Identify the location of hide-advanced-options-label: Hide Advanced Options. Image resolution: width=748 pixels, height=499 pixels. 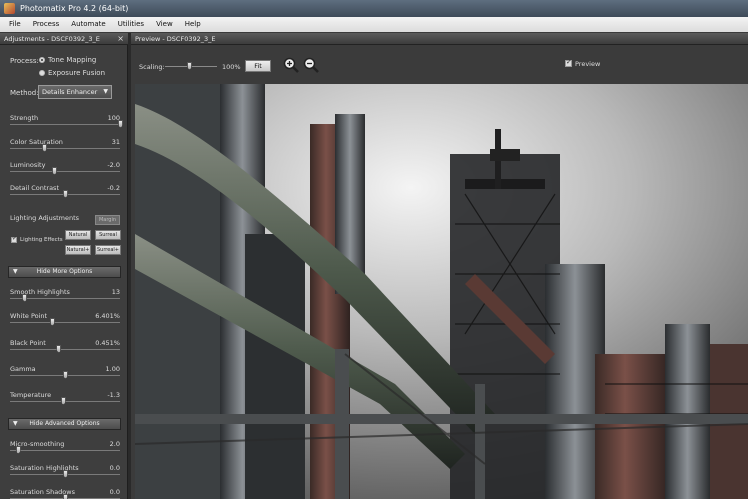
(64, 423).